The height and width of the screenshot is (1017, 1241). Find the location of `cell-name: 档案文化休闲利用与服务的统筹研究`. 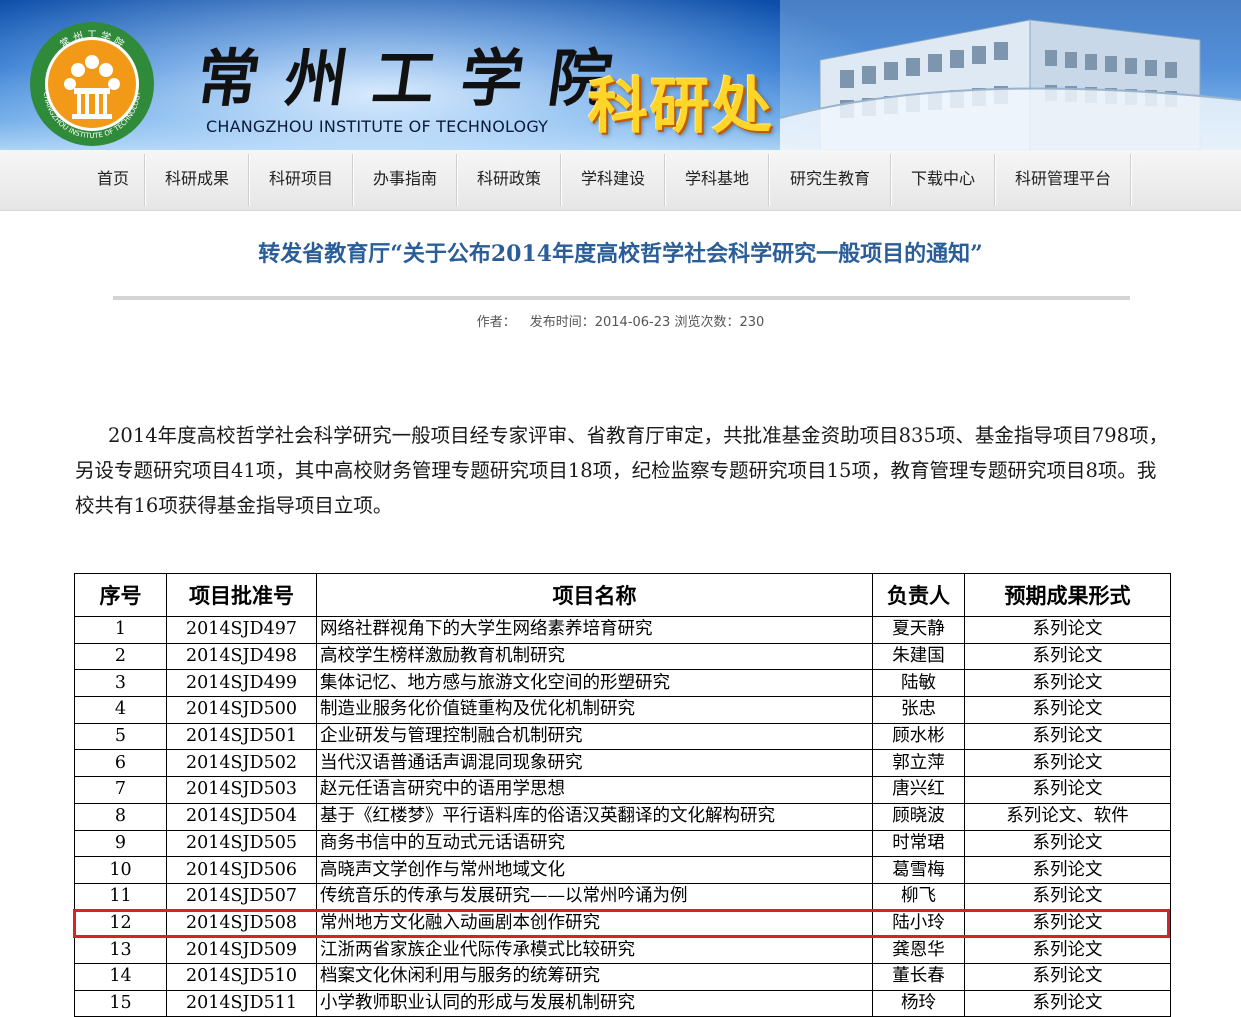

cell-name: 档案文化休闲利用与服务的统筹研究 is located at coordinates (594, 976).